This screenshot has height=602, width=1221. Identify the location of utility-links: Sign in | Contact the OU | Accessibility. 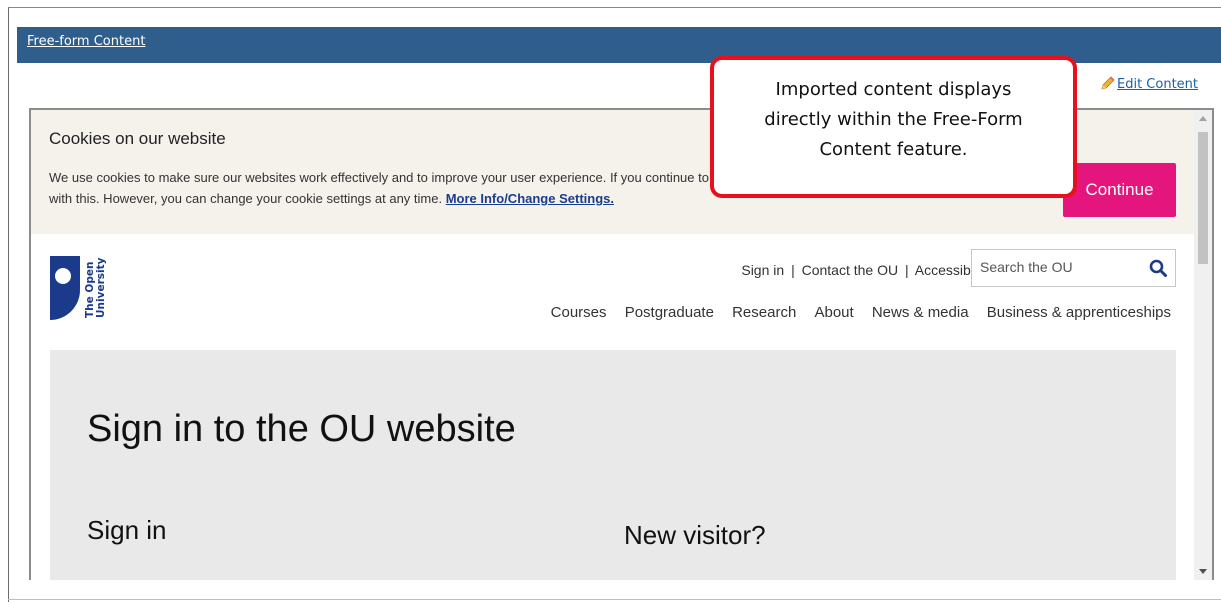
(866, 270).